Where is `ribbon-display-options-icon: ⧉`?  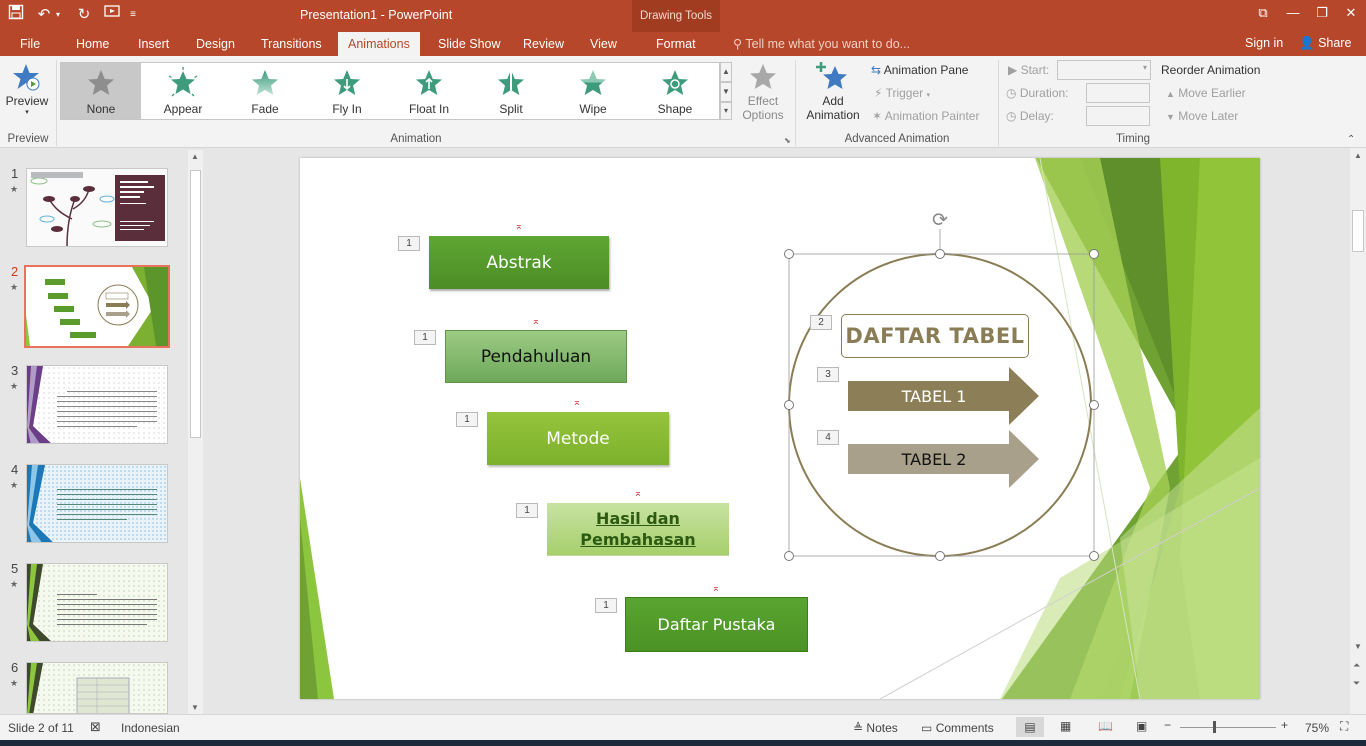
ribbon-display-options-icon: ⧉ is located at coordinates (1263, 13).